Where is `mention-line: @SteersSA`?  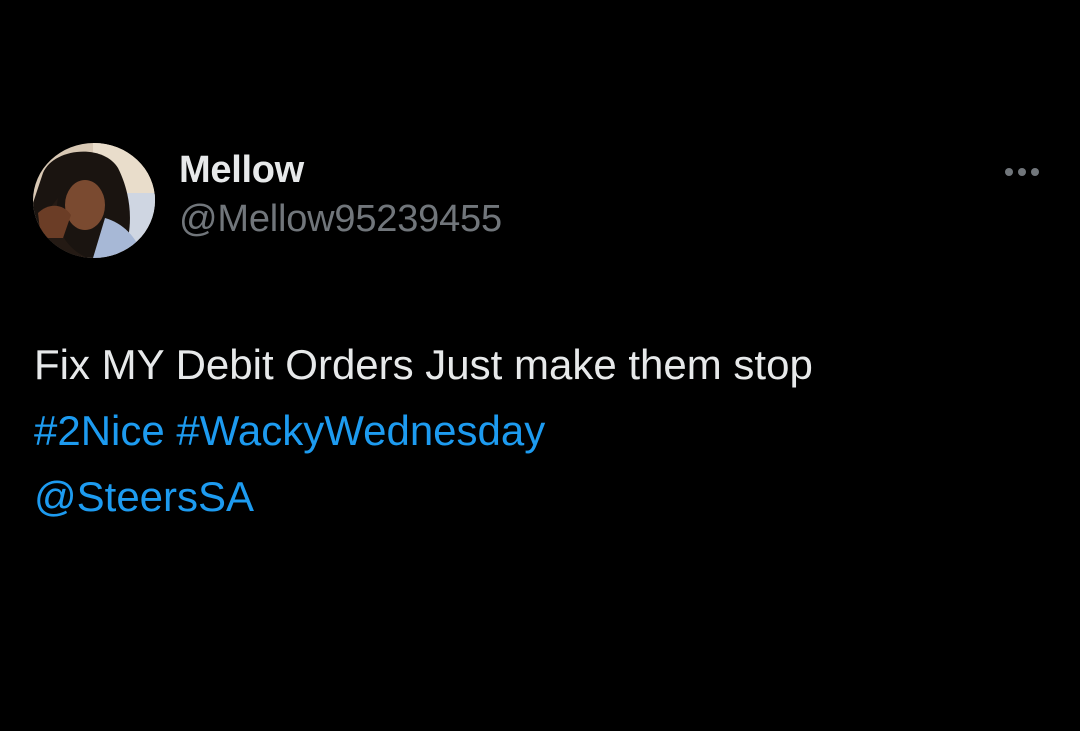 mention-line: @SteersSA is located at coordinates (534, 497).